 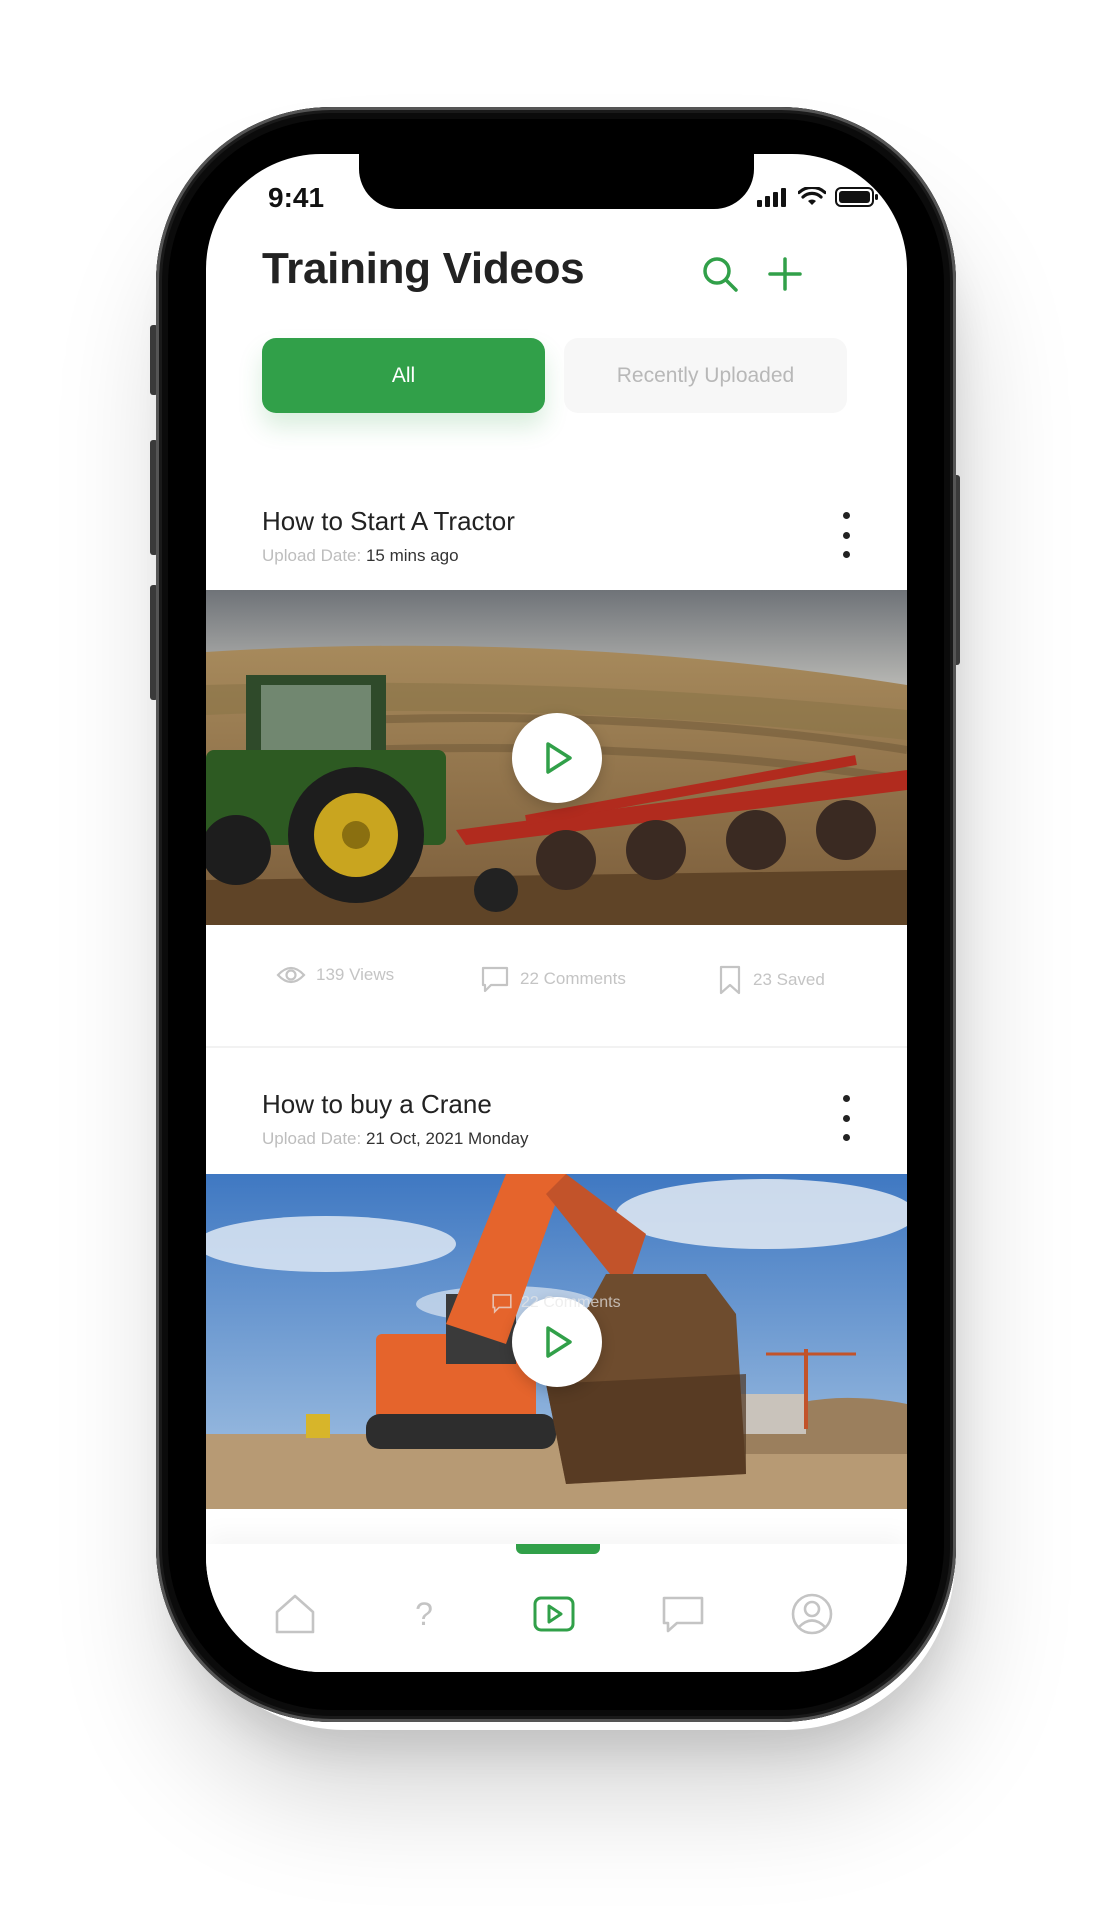 I want to click on plus-icon, so click(x=785, y=274).